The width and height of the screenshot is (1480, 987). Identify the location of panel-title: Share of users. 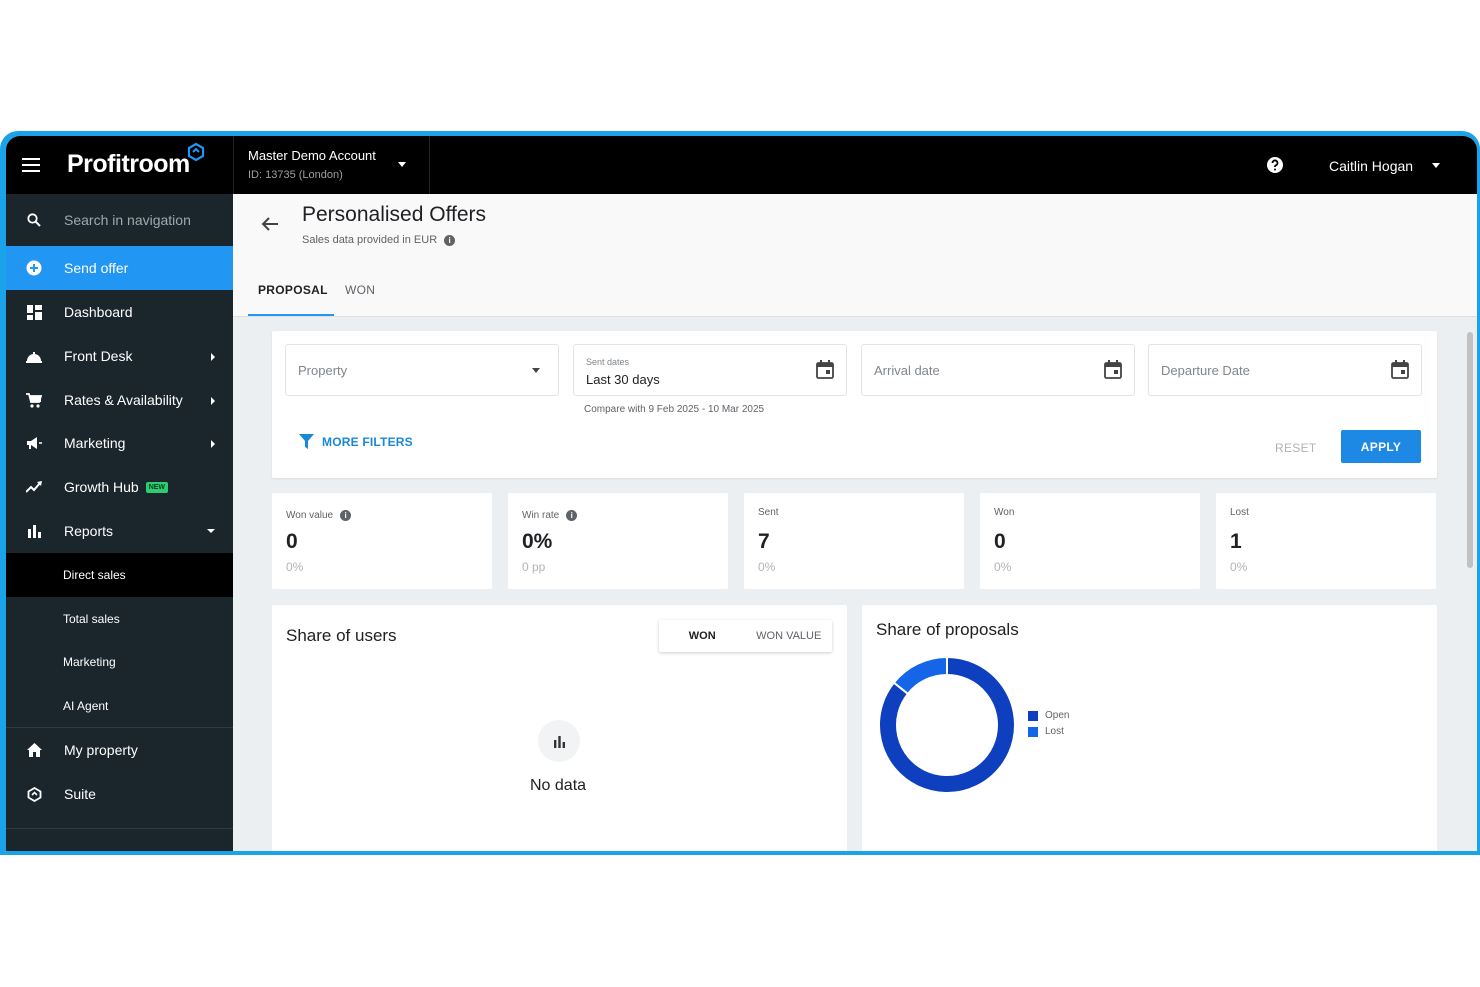
(341, 635).